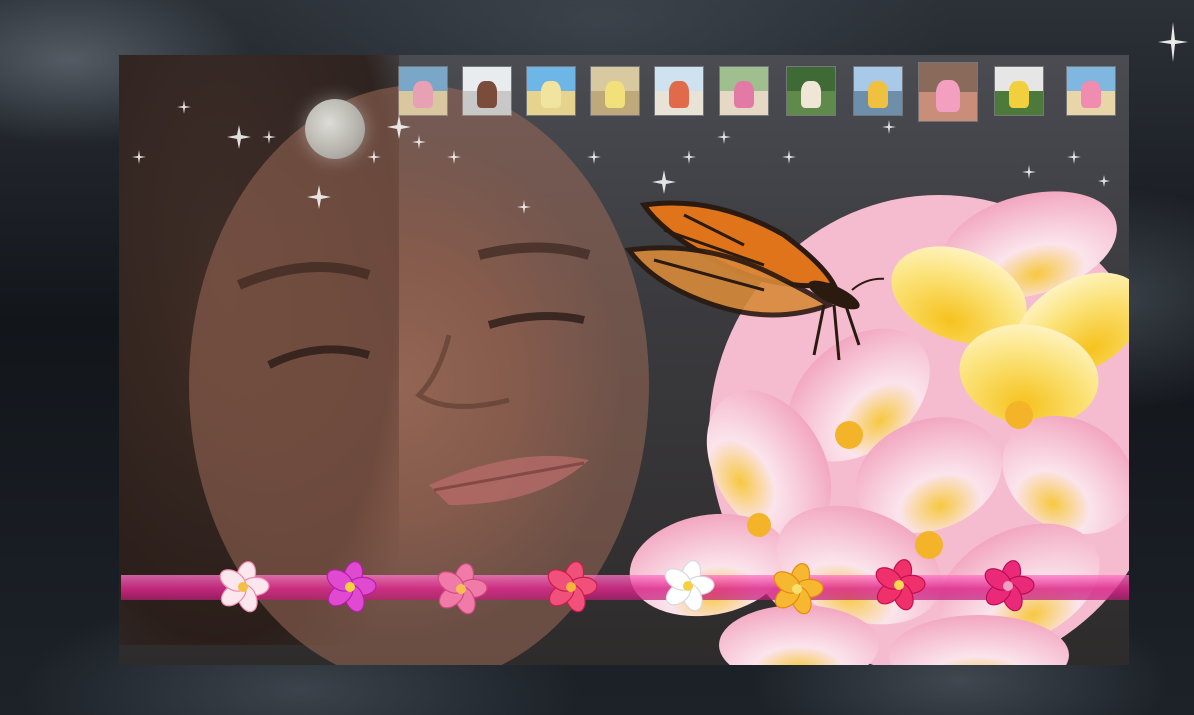 This screenshot has width=1194, height=715. I want to click on butterfly-image, so click(754, 280).